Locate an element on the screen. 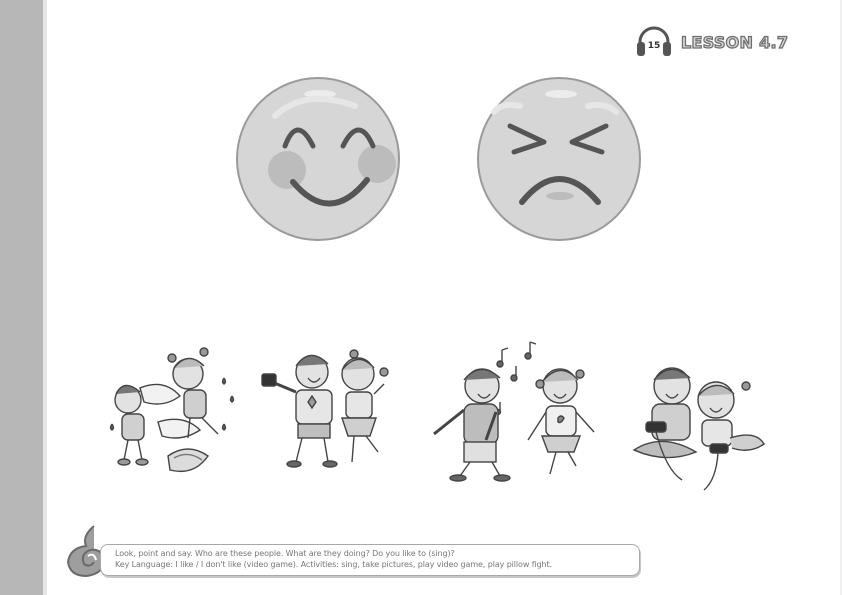  play-video-game-illustration is located at coordinates (698, 429).